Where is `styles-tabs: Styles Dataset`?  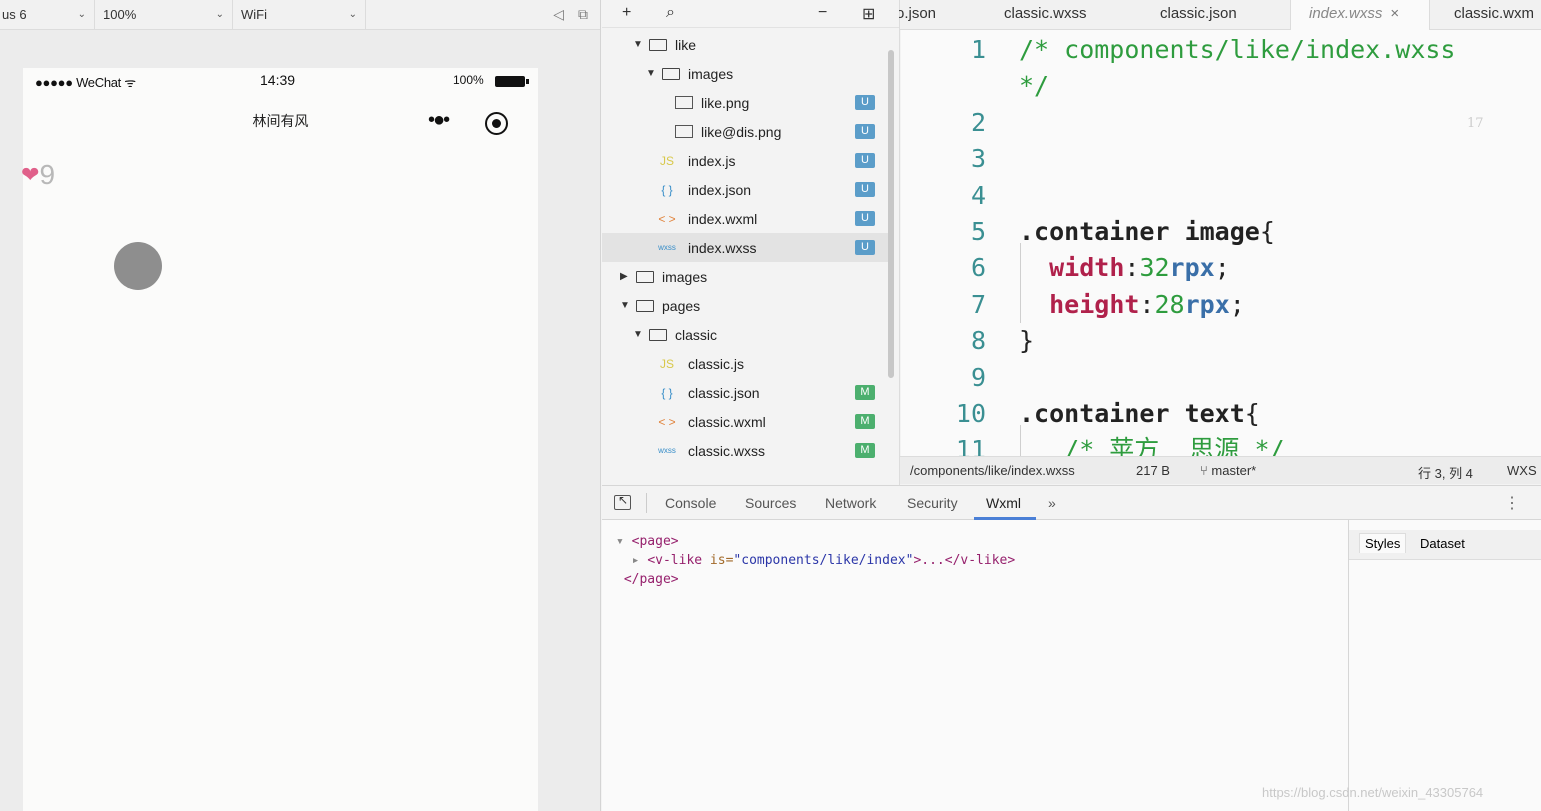 styles-tabs: Styles Dataset is located at coordinates (1445, 545).